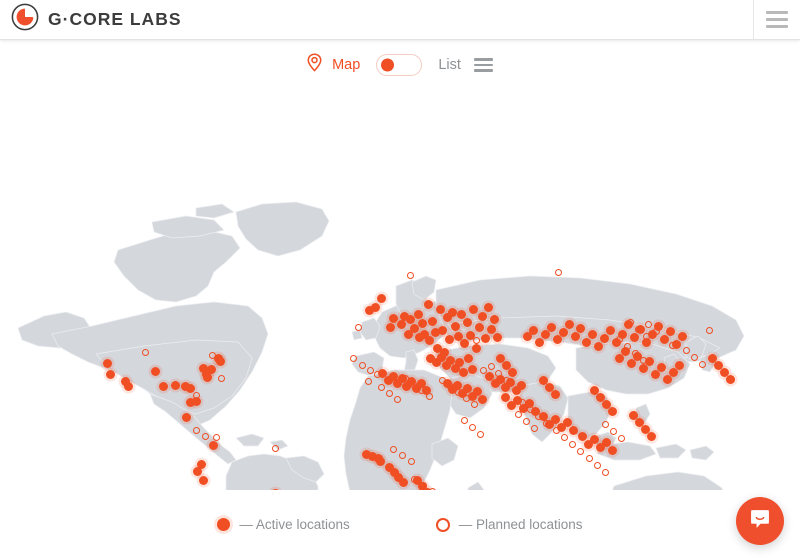 The width and height of the screenshot is (800, 559). I want to click on tab-list: List, so click(449, 65).